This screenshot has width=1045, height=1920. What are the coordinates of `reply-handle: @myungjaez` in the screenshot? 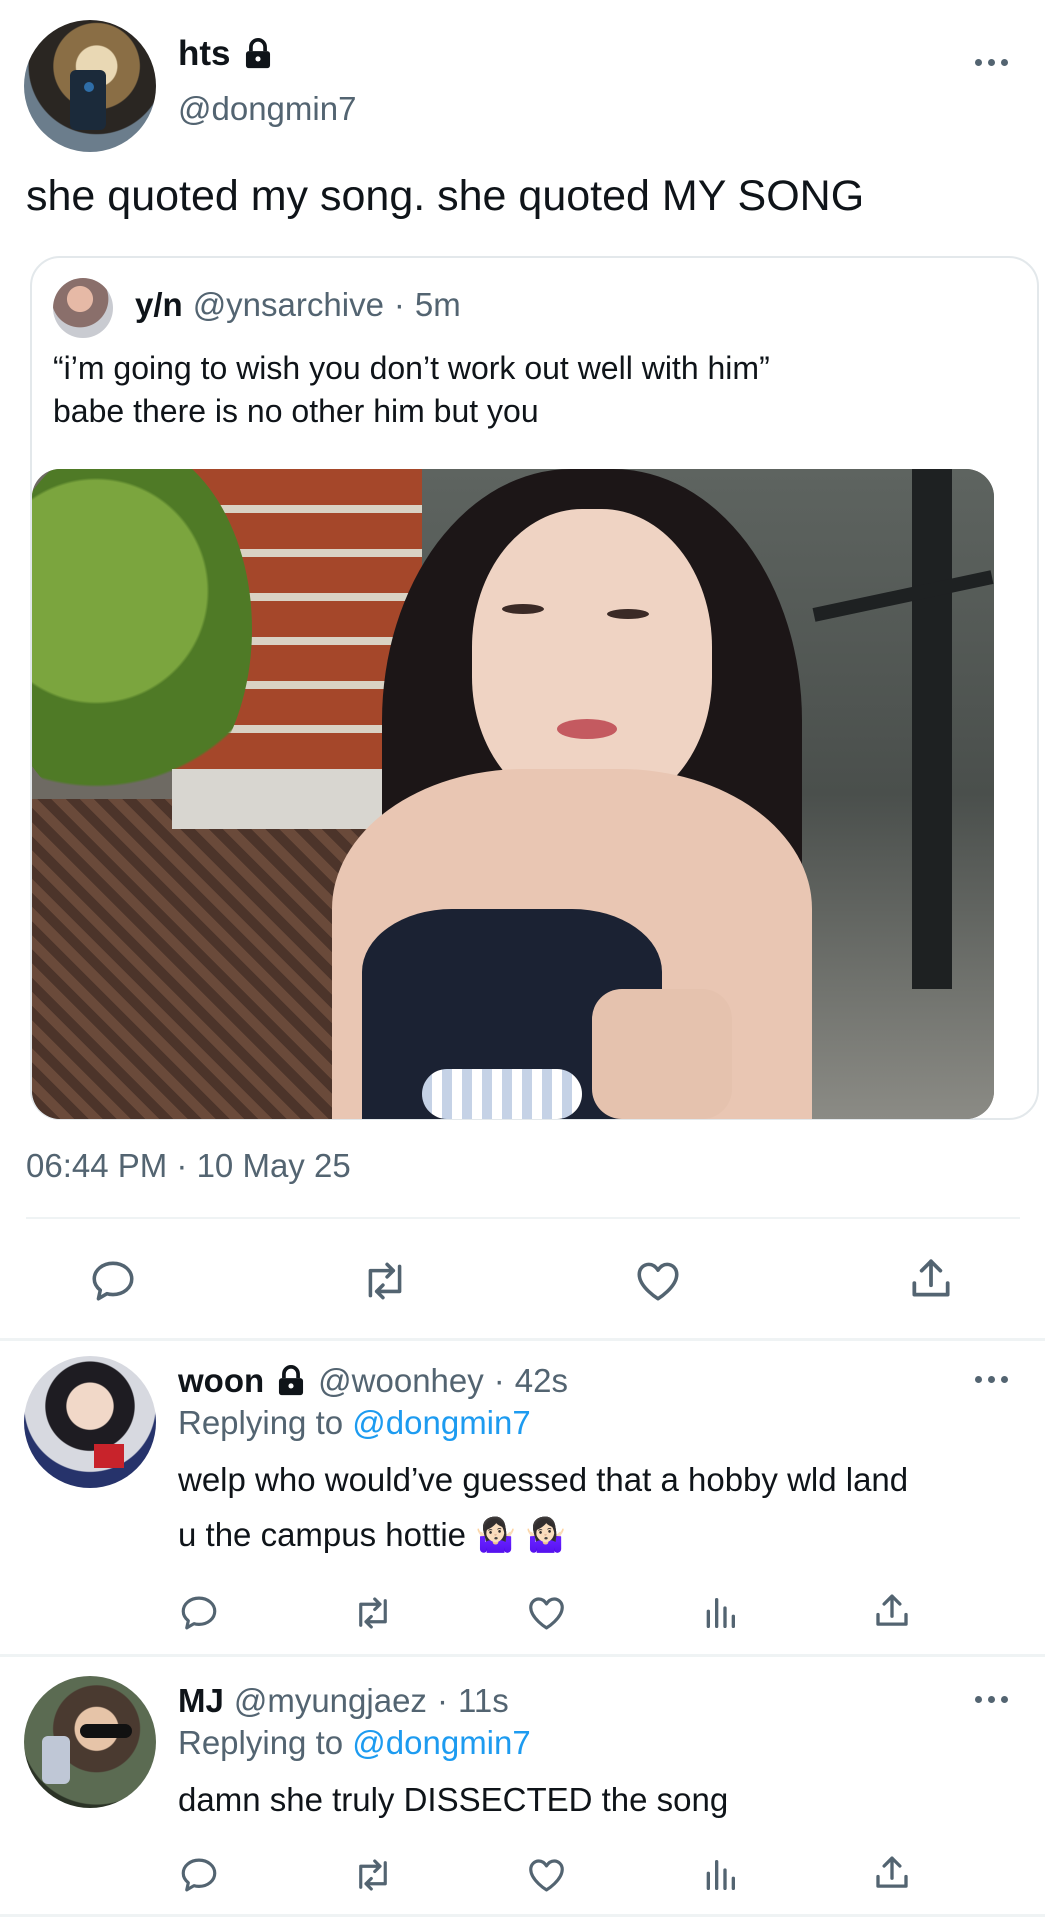 It's located at (330, 1701).